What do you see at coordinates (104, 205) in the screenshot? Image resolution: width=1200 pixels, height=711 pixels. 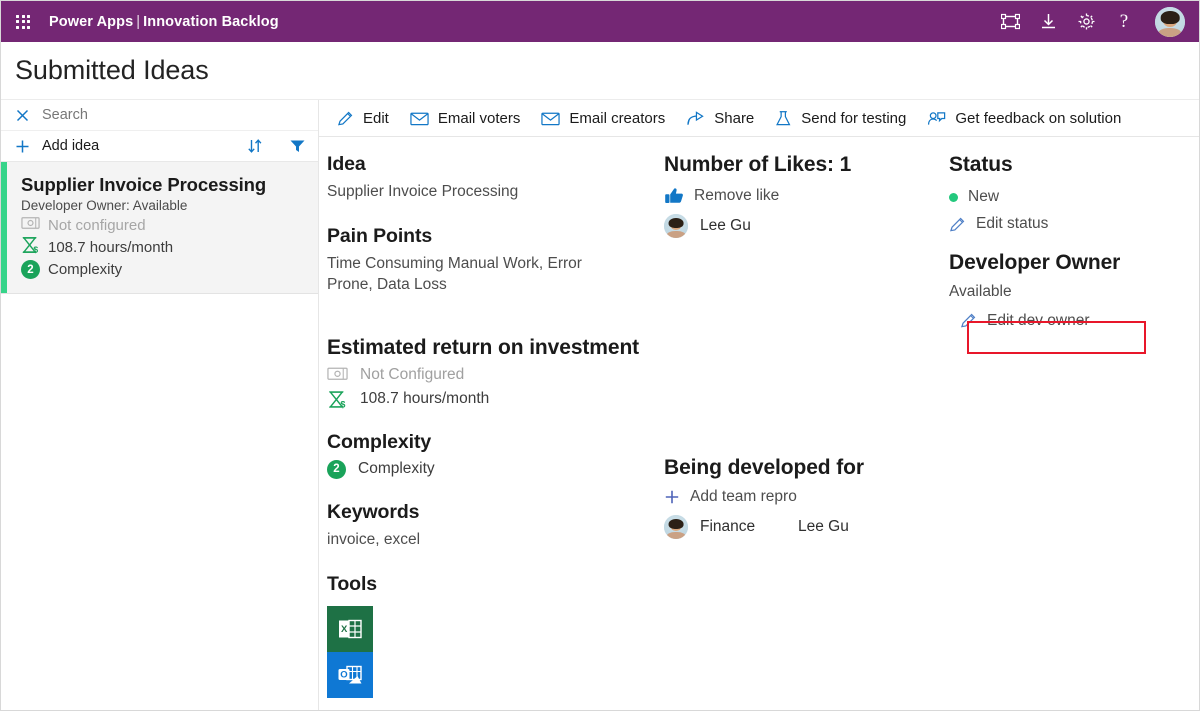 I see `idea-subtitle: Developer Owner: Available` at bounding box center [104, 205].